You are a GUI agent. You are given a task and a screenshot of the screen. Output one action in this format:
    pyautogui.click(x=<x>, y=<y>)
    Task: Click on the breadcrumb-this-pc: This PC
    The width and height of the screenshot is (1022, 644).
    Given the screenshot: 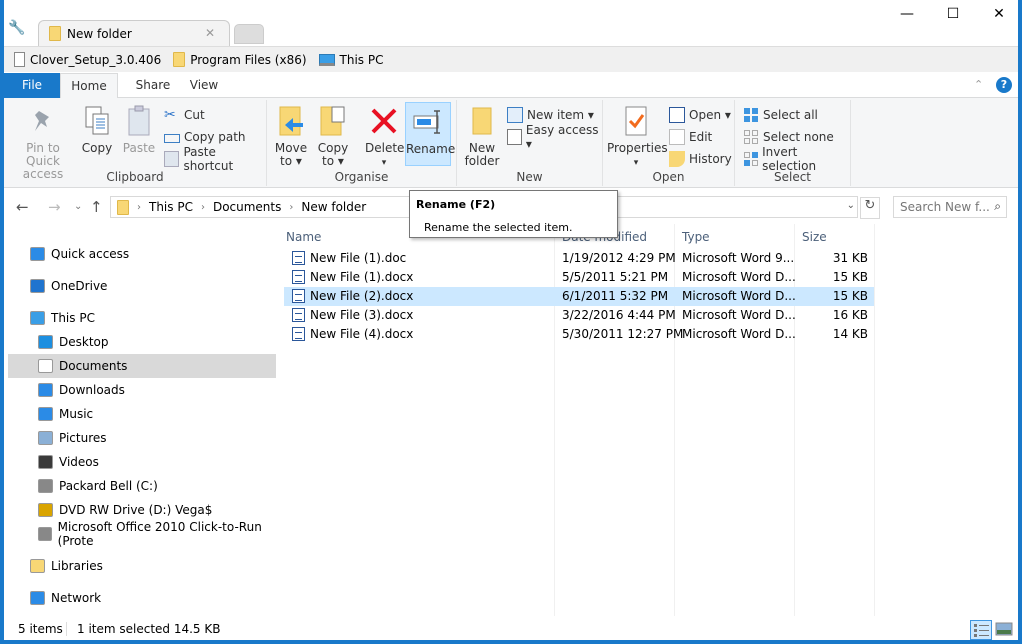 What is the action you would take?
    pyautogui.click(x=171, y=207)
    